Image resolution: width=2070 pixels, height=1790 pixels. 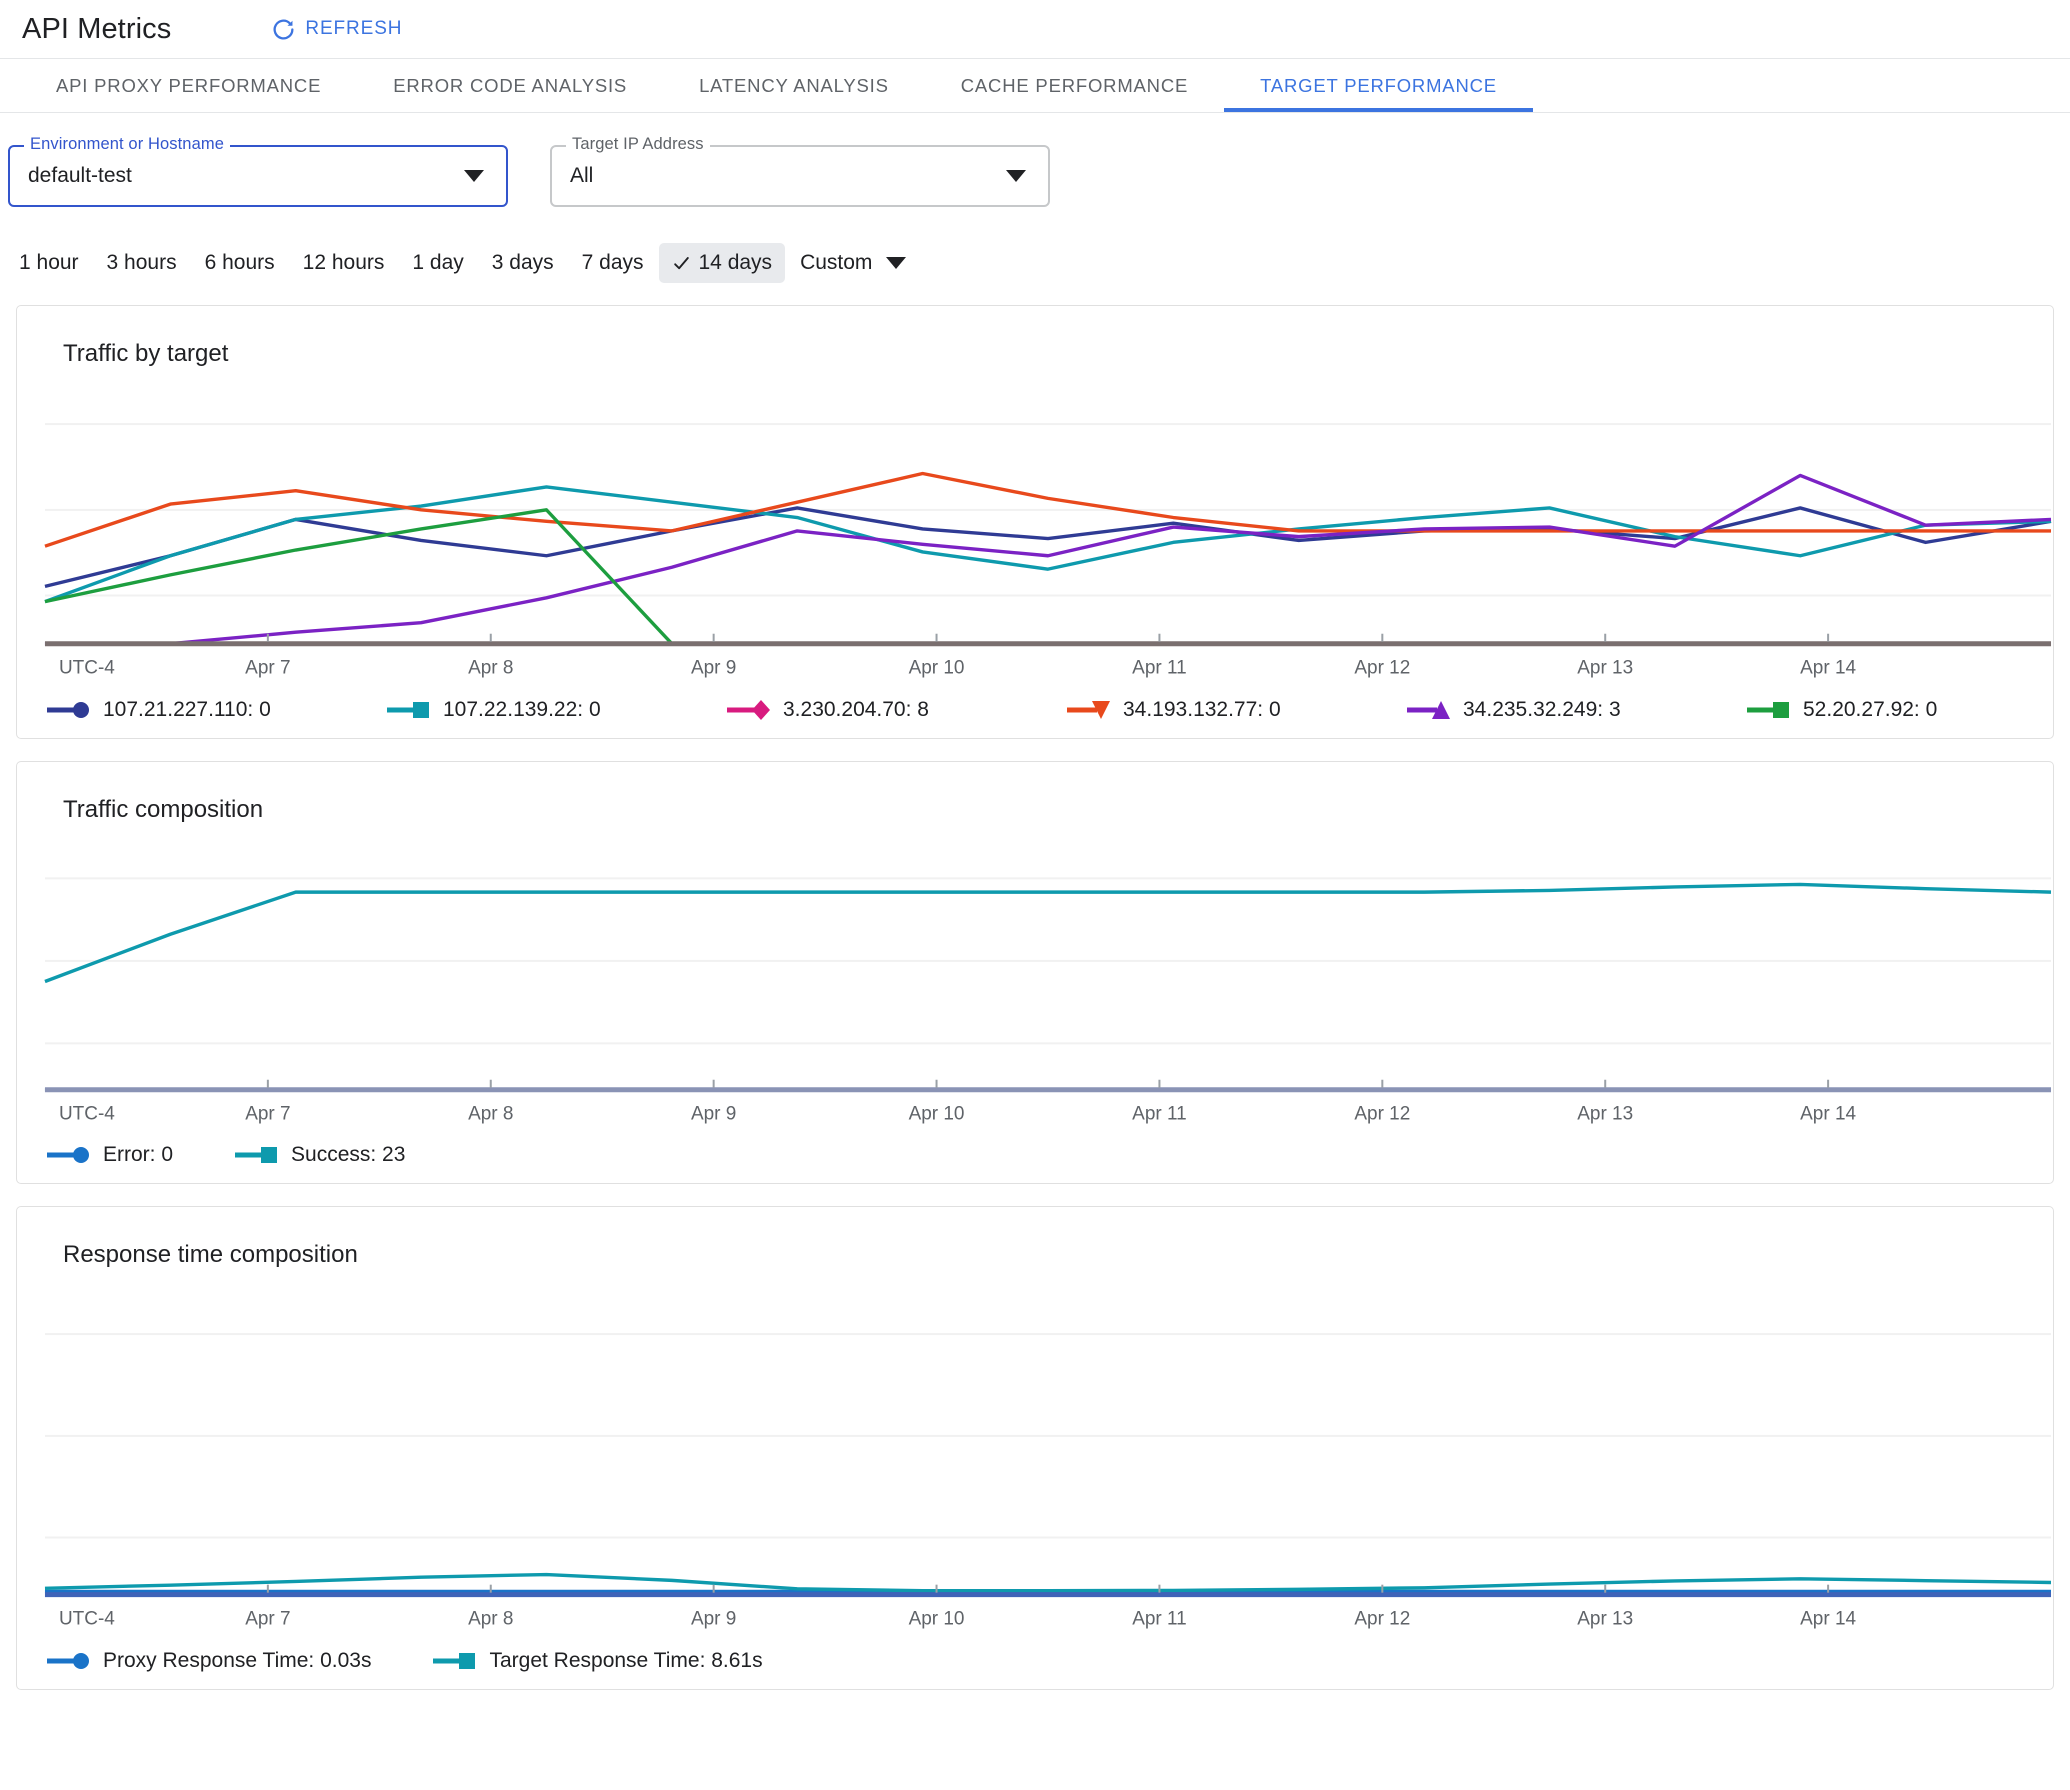 What do you see at coordinates (1159, 1113) in the screenshot?
I see `svg-text: Apr 11` at bounding box center [1159, 1113].